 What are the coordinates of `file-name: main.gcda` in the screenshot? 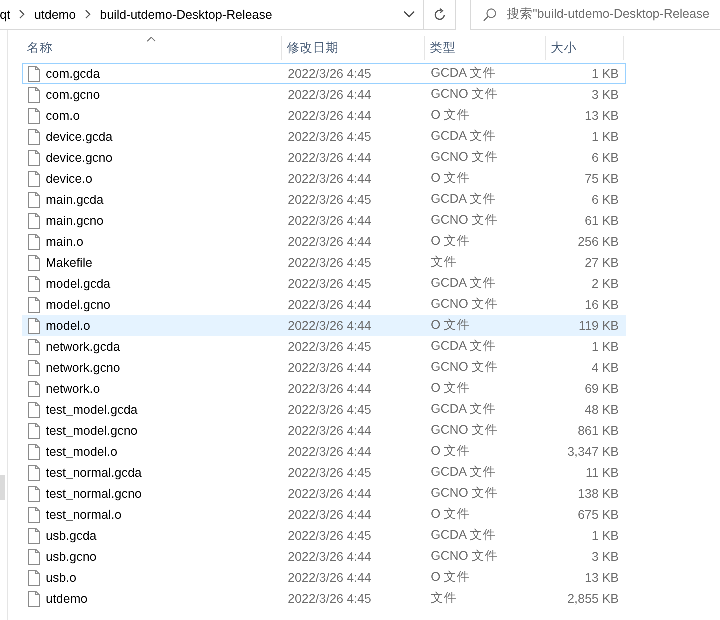 It's located at (75, 199).